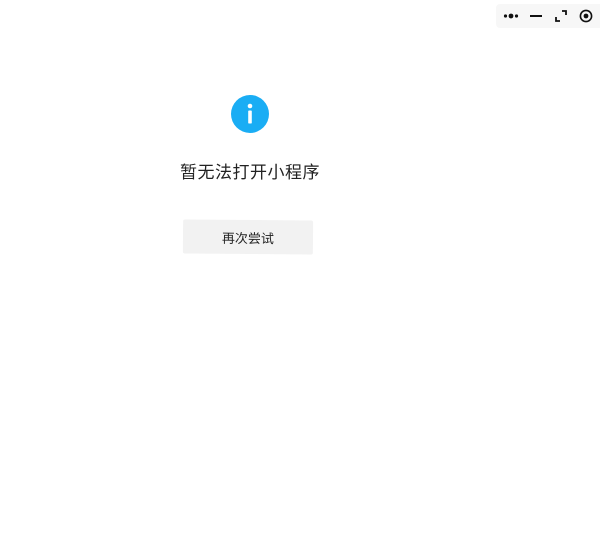 The image size is (600, 534). What do you see at coordinates (250, 114) in the screenshot?
I see `info-icon` at bounding box center [250, 114].